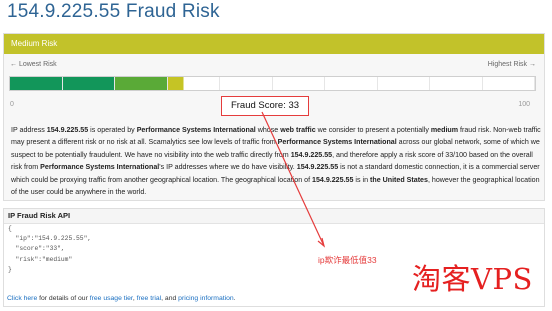  Describe the element at coordinates (472, 279) in the screenshot. I see `watermark-text: 淘客VPS` at that location.